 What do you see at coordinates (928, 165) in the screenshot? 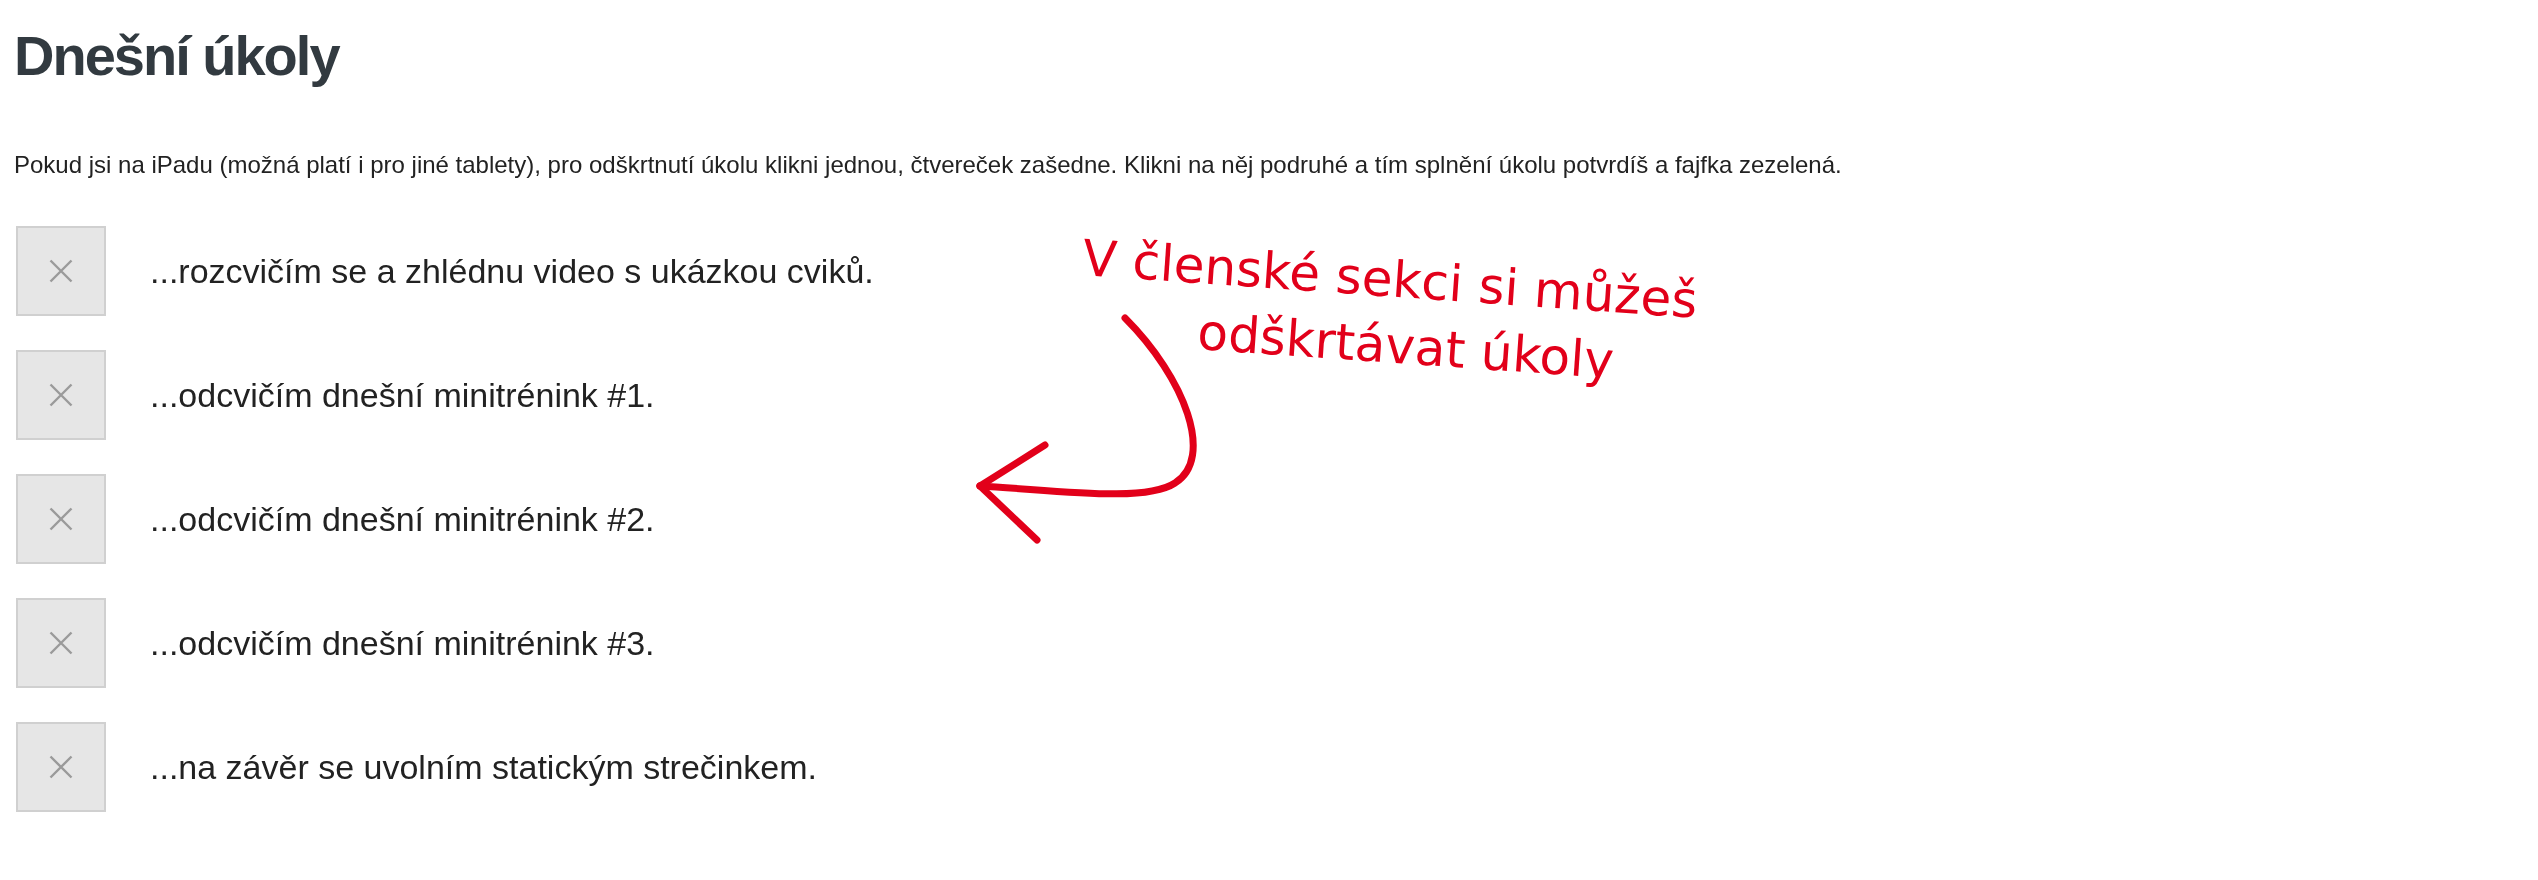
I see `instructions-text: Pokud jsi na iPadu (možná platí i pro jiné tablety), pro odškrtnutí úkolu klikni jednou, čtvereček zašedne. Klikni na něj podruhé a tím splnění úkolu potvrdíš a fajfka zezelená.` at bounding box center [928, 165].